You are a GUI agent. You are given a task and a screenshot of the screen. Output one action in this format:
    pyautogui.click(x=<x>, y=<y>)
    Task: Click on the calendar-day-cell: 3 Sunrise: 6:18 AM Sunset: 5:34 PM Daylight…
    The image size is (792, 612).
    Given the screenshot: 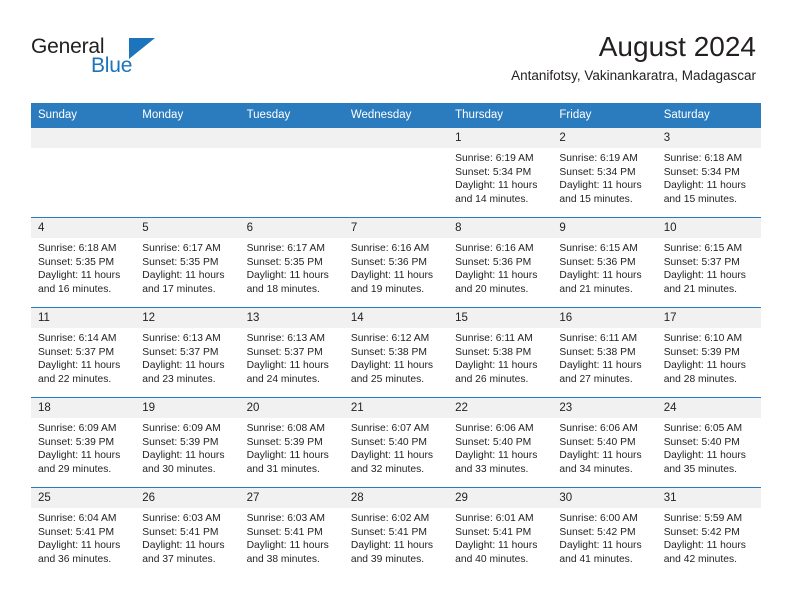 What is the action you would take?
    pyautogui.click(x=708, y=172)
    